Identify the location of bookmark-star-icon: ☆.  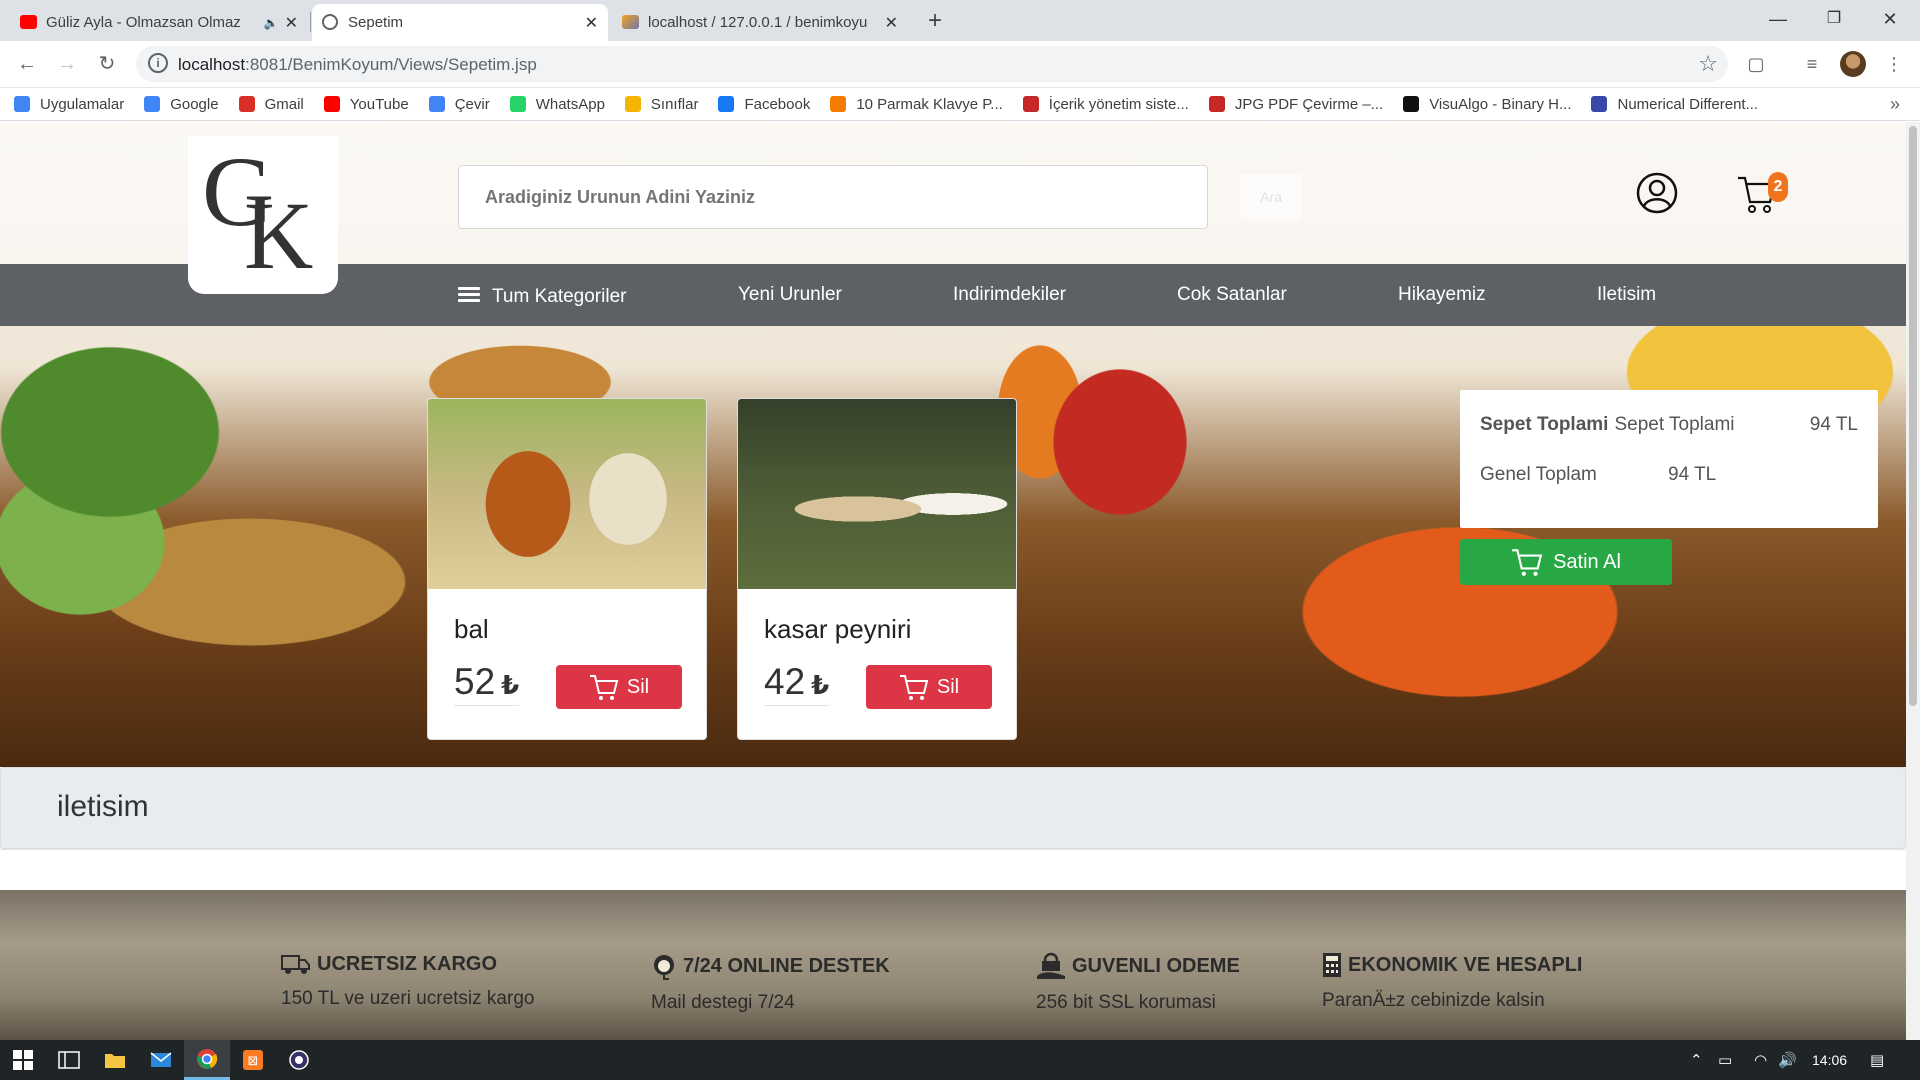
(1708, 64).